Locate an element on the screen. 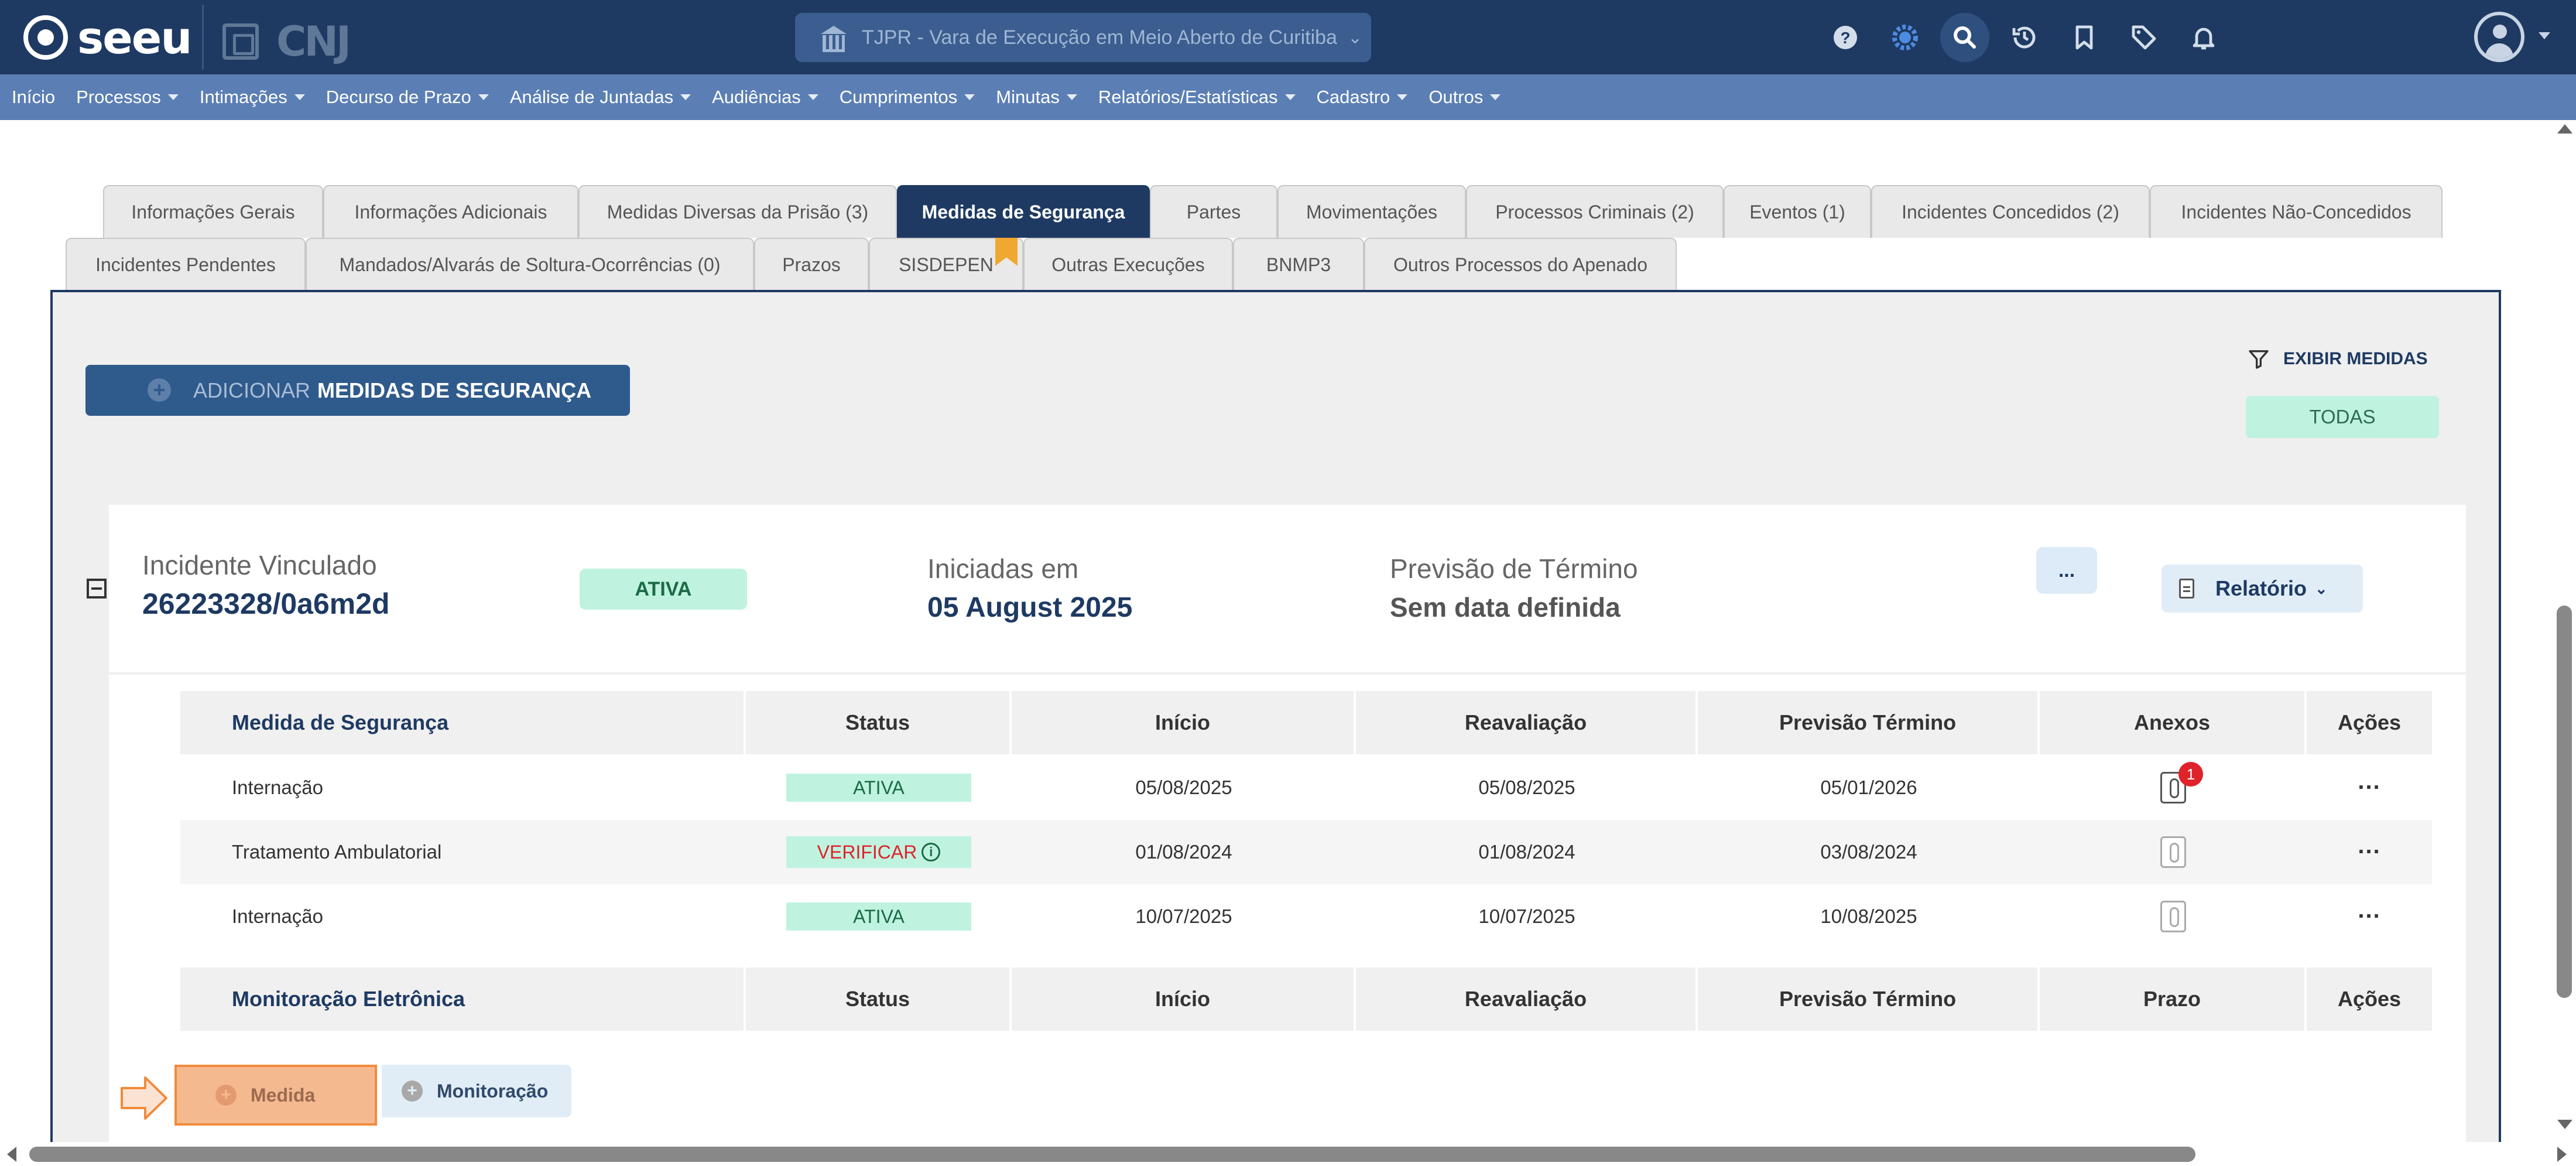  menu-item-analise-de-juntadas: Análise de Juntadas is located at coordinates (600, 97).